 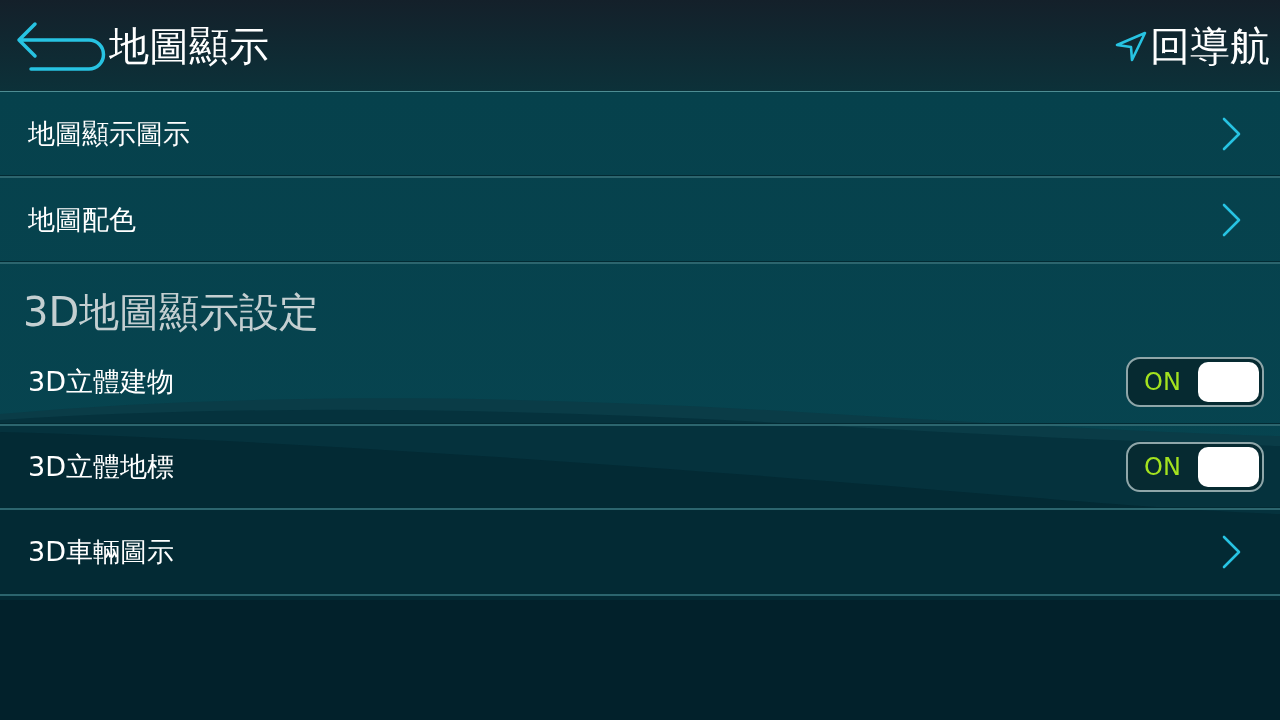 What do you see at coordinates (189, 45) in the screenshot?
I see `page-title: 地圖顯示` at bounding box center [189, 45].